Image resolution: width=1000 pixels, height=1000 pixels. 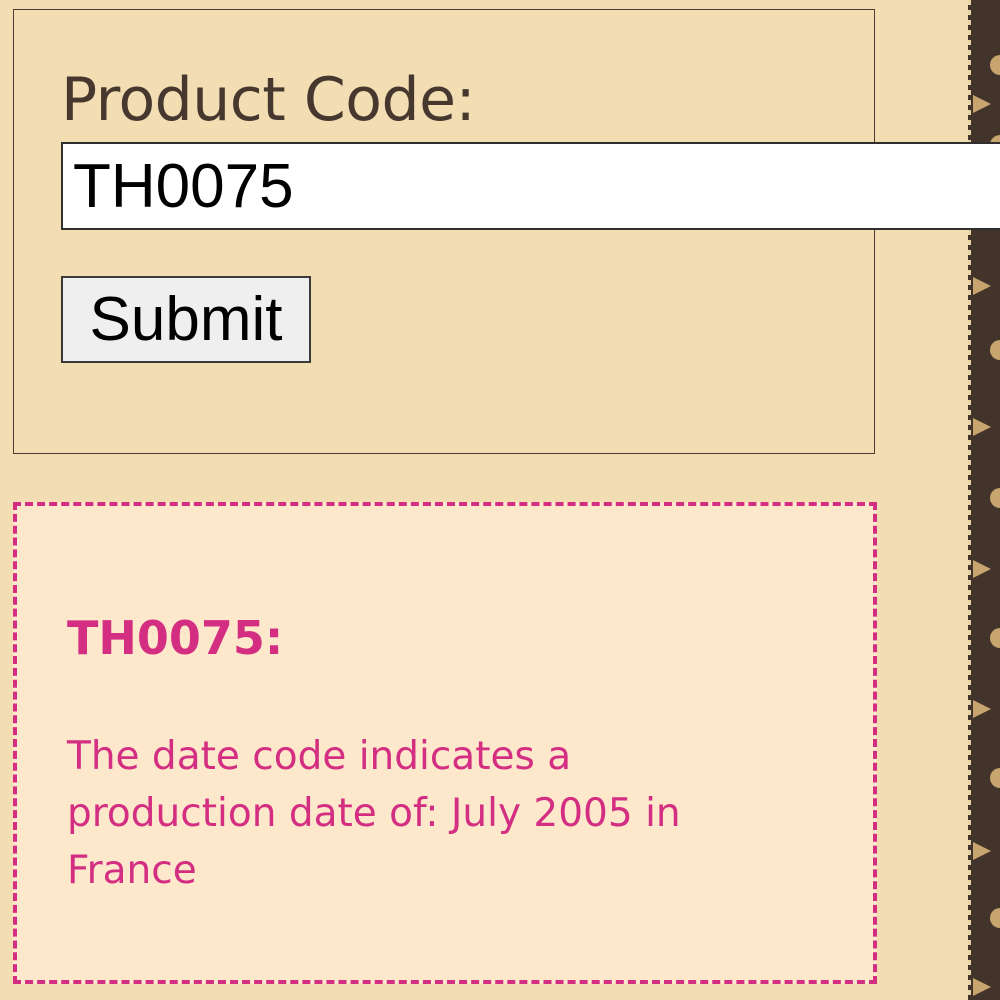 I want to click on submit-button: Submit, so click(x=186, y=319).